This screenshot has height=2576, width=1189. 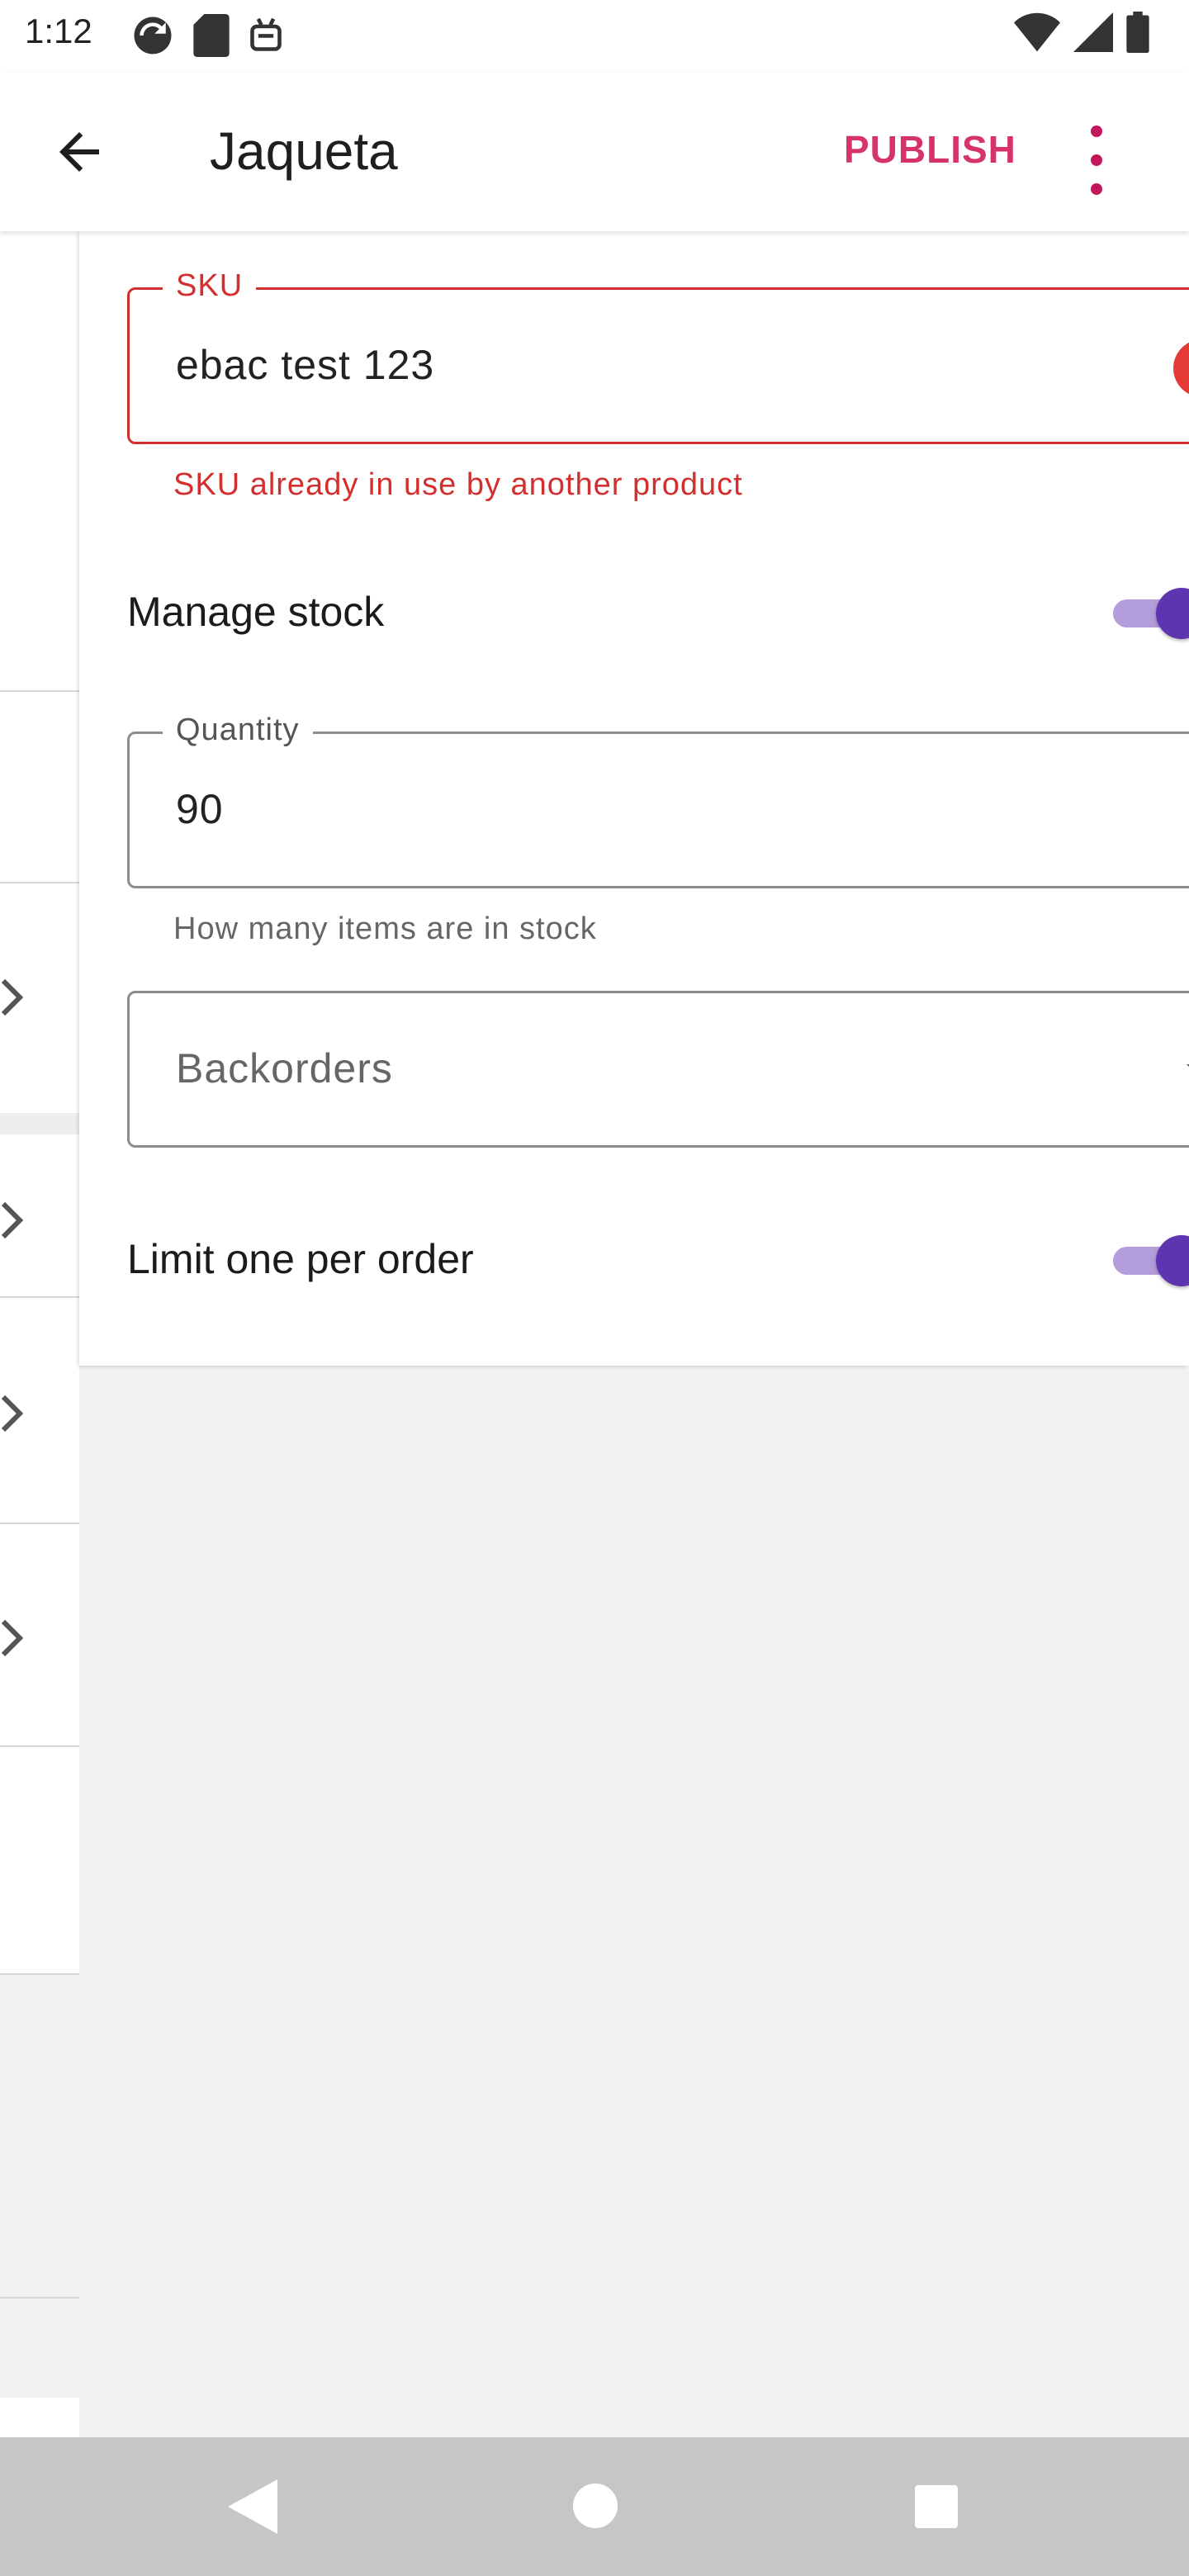 What do you see at coordinates (594, 152) in the screenshot?
I see `app-bar: Jaqueta PUBLISH` at bounding box center [594, 152].